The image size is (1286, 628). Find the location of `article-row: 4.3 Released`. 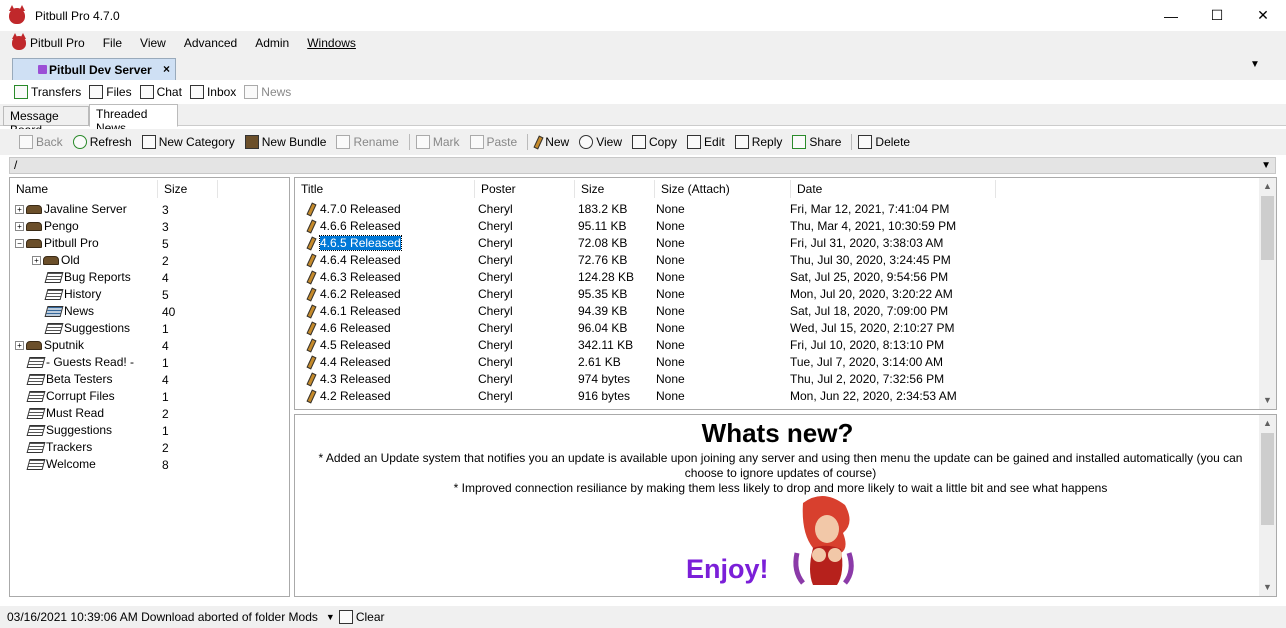

article-row: 4.3 Released is located at coordinates (348, 379).